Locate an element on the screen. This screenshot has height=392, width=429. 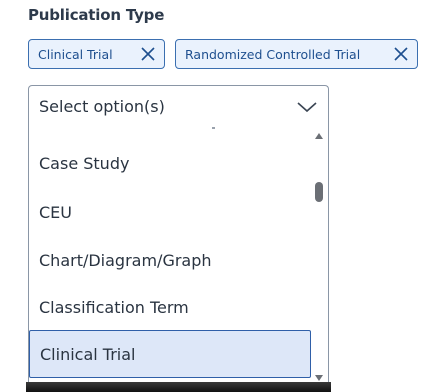
field-label: Publication Type is located at coordinates (96, 15).